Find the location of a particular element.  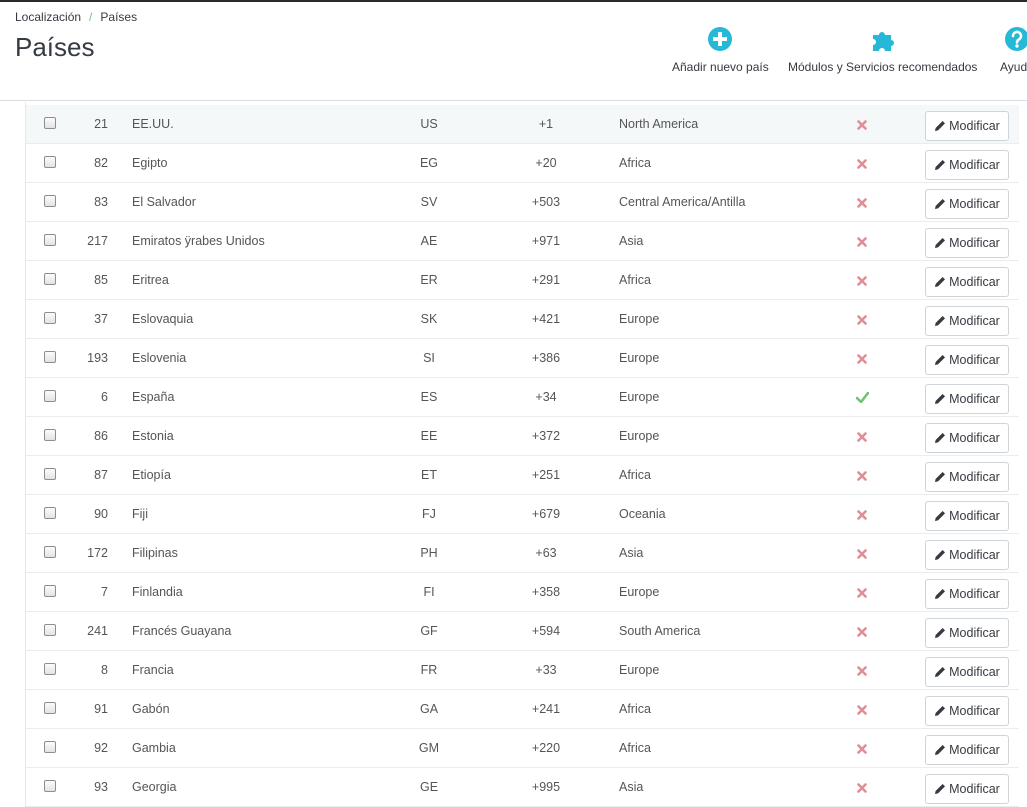

country-iso-code: EG is located at coordinates (429, 163).